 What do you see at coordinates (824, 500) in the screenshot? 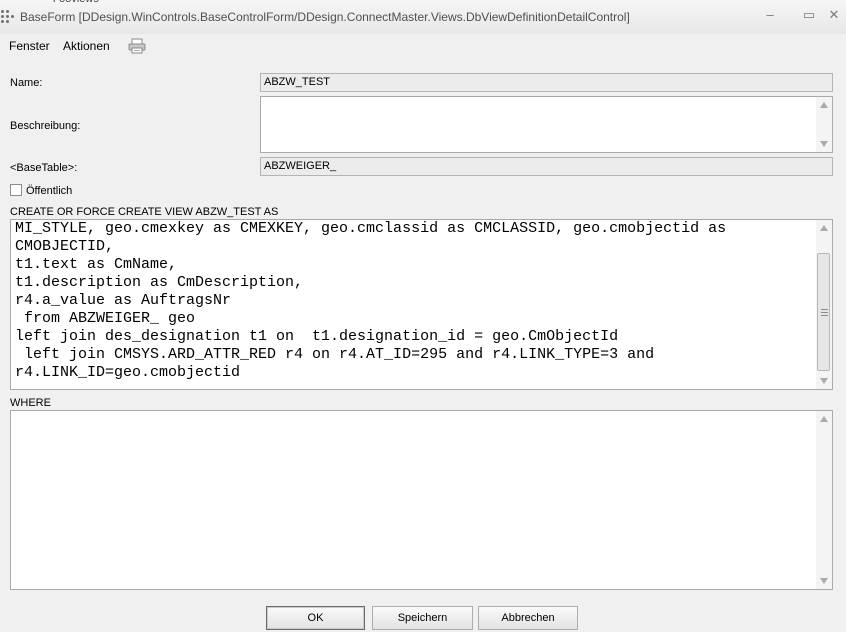
I see `where-scrollbar` at bounding box center [824, 500].